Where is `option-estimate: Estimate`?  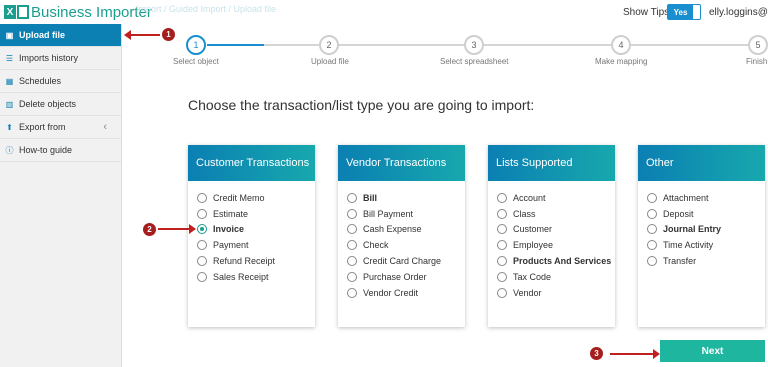 option-estimate: Estimate is located at coordinates (256, 214).